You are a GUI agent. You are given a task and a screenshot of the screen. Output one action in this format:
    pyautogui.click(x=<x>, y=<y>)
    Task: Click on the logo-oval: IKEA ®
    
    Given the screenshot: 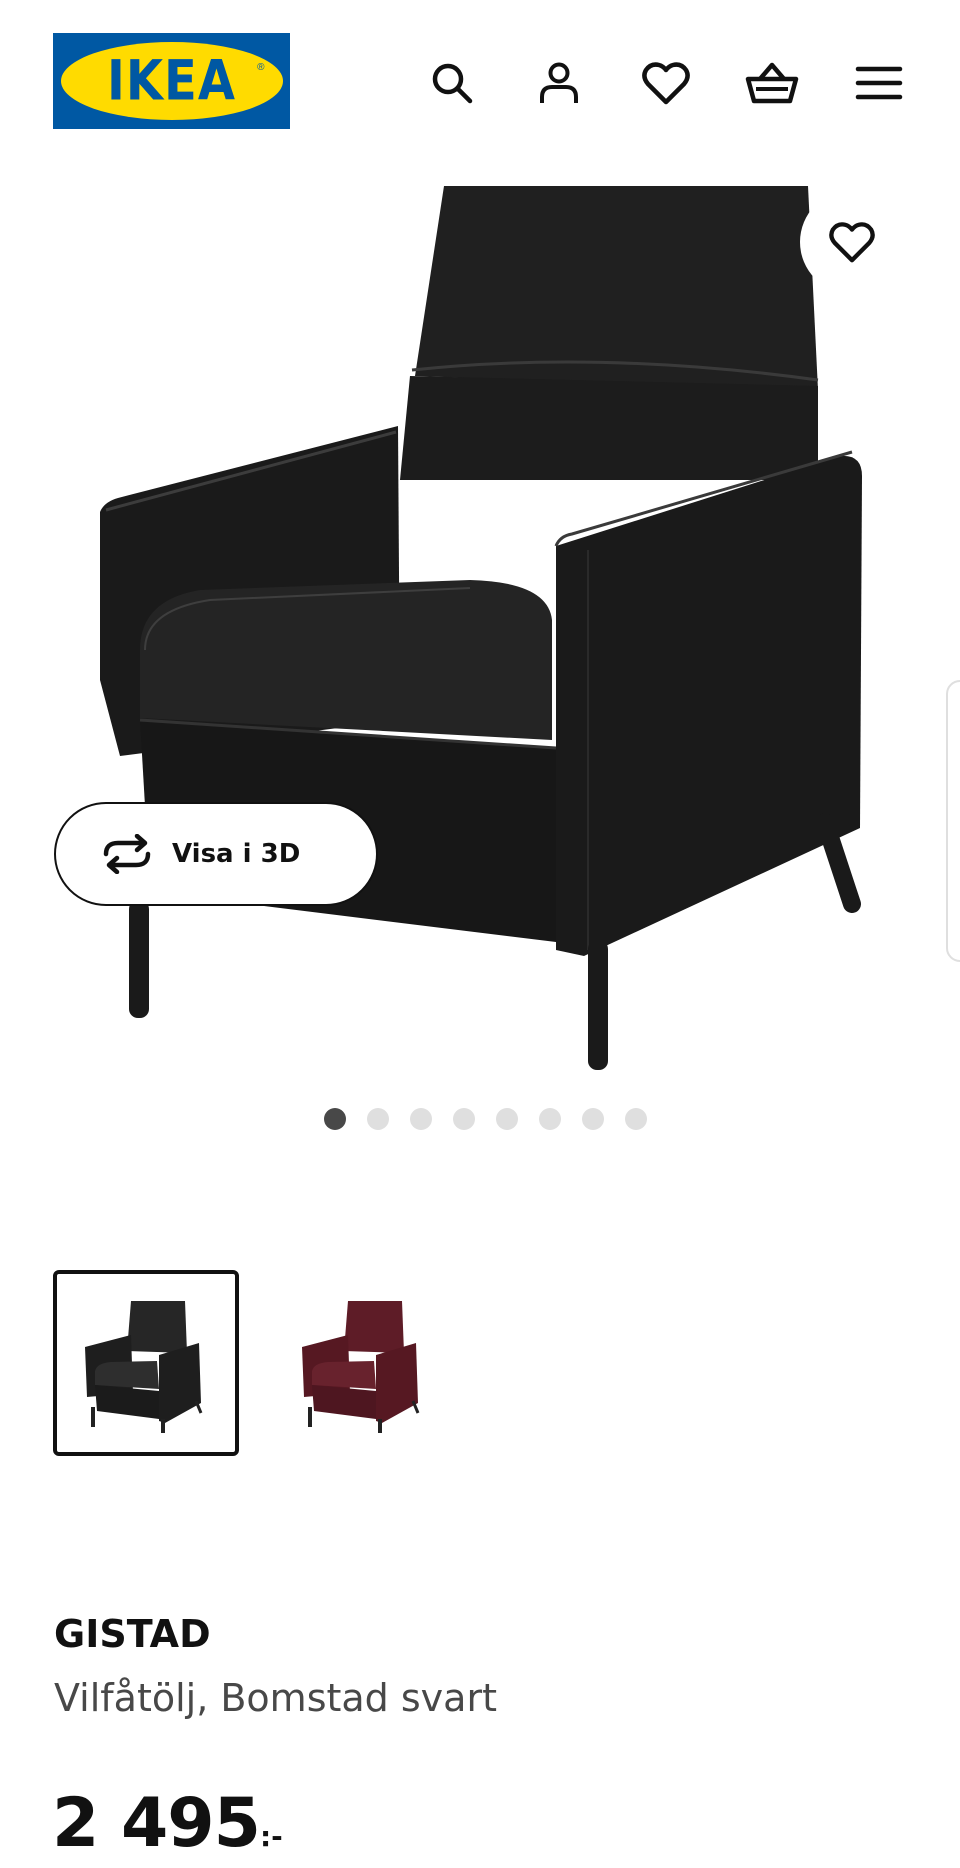 What is the action you would take?
    pyautogui.click(x=171, y=81)
    